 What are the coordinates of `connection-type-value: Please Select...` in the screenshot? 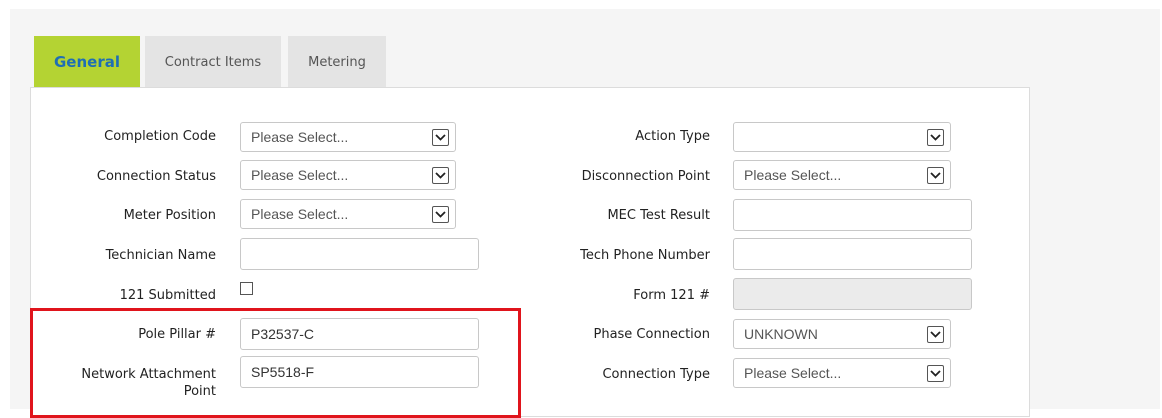 It's located at (793, 373).